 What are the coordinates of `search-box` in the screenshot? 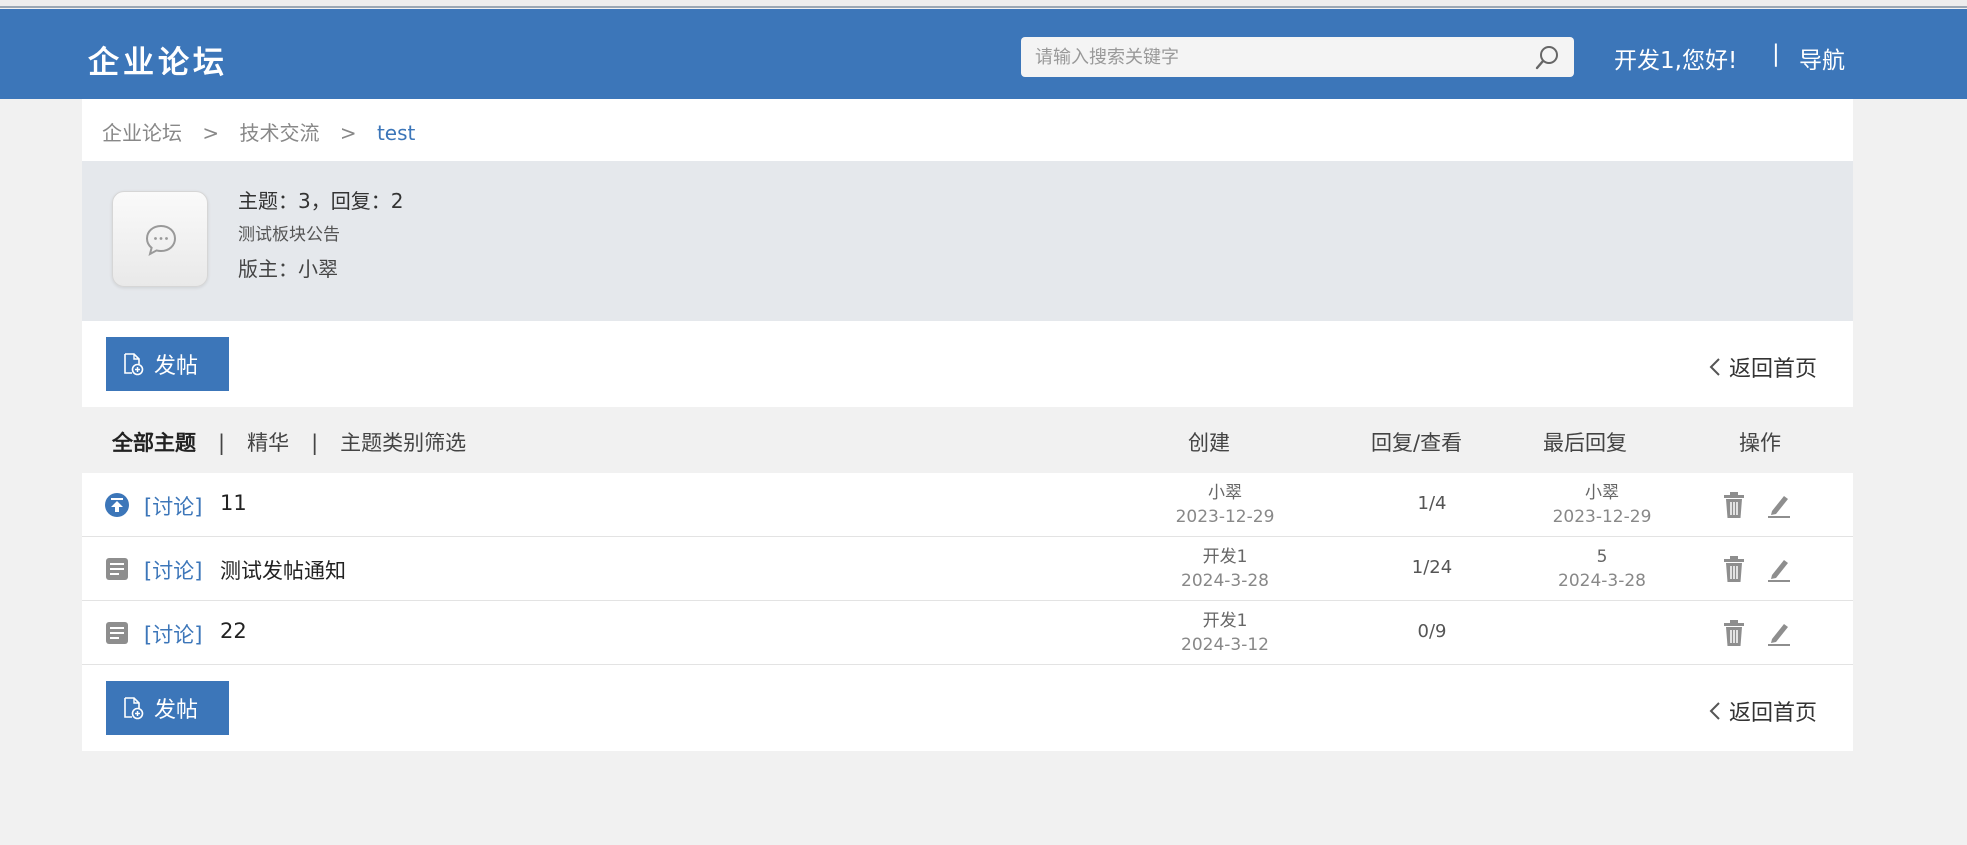 It's located at (1297, 57).